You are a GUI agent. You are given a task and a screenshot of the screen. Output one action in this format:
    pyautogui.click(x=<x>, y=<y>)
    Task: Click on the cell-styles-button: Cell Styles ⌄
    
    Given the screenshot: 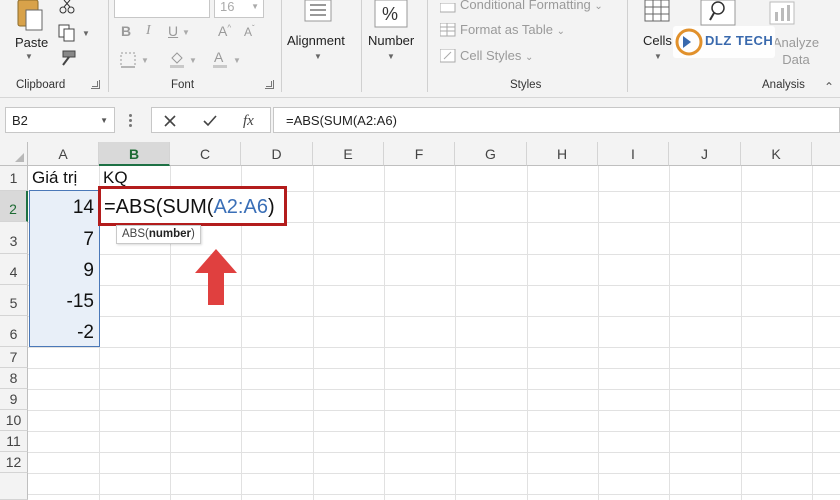 What is the action you would take?
    pyautogui.click(x=496, y=55)
    